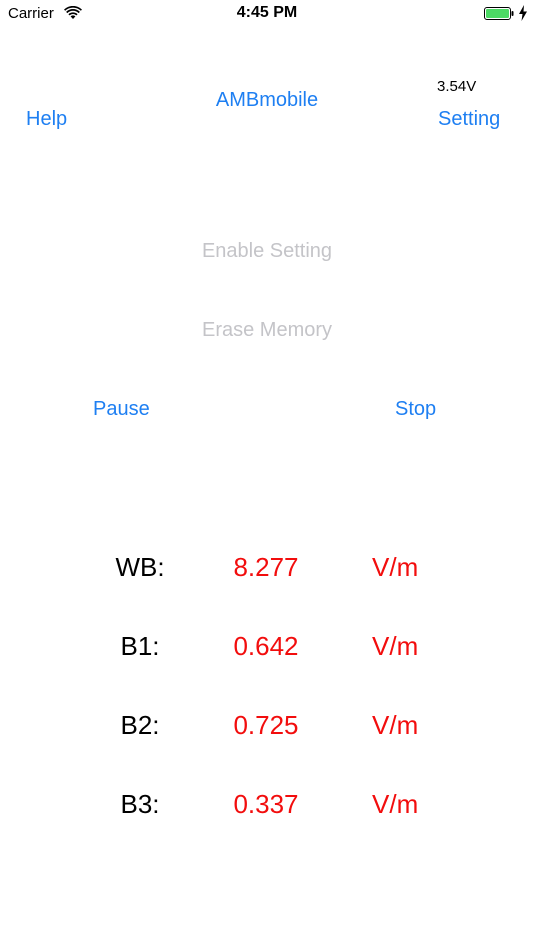  I want to click on status-time: 4:45 PM, so click(267, 12).